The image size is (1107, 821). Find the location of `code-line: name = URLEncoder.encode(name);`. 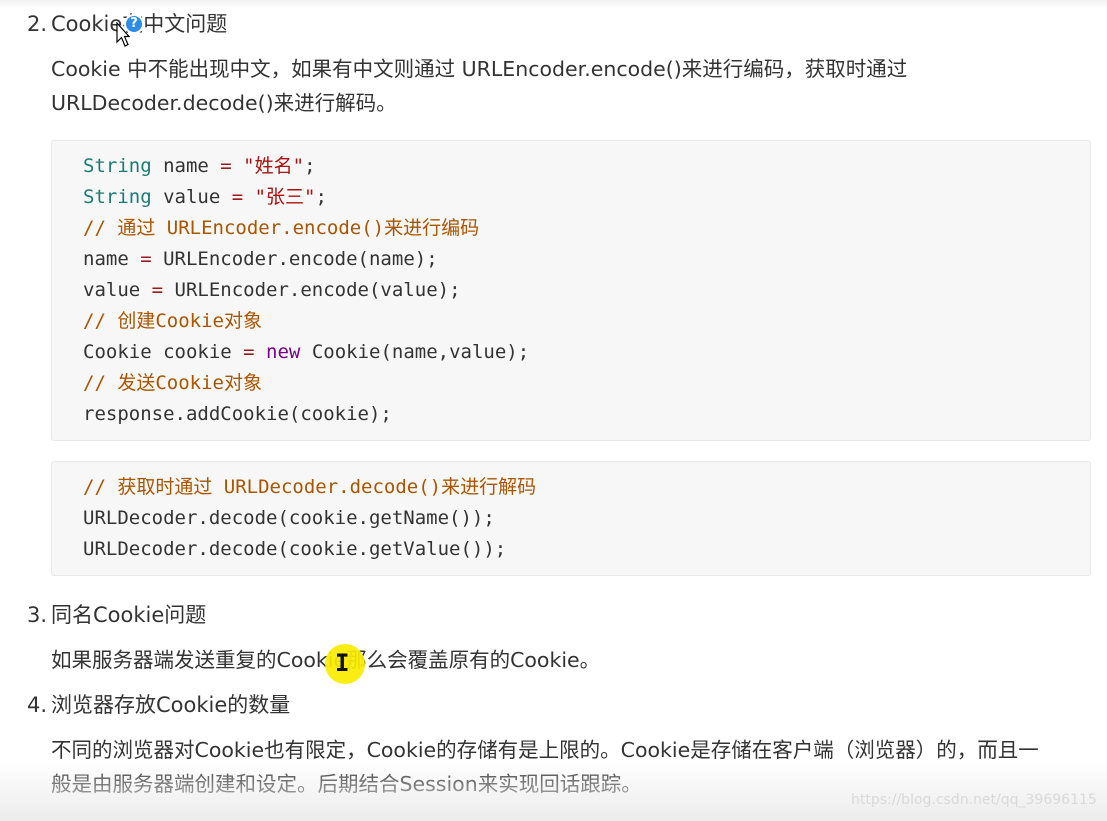

code-line: name = URLEncoder.encode(name); is located at coordinates (260, 259).